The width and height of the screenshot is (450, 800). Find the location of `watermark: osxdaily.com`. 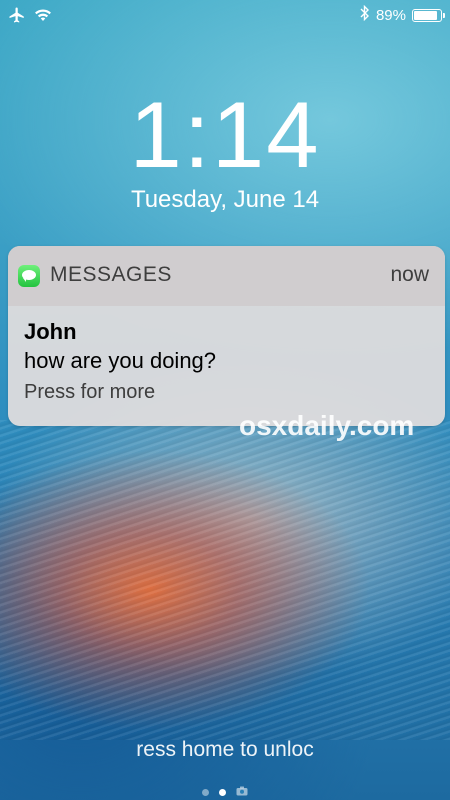

watermark: osxdaily.com is located at coordinates (327, 425).